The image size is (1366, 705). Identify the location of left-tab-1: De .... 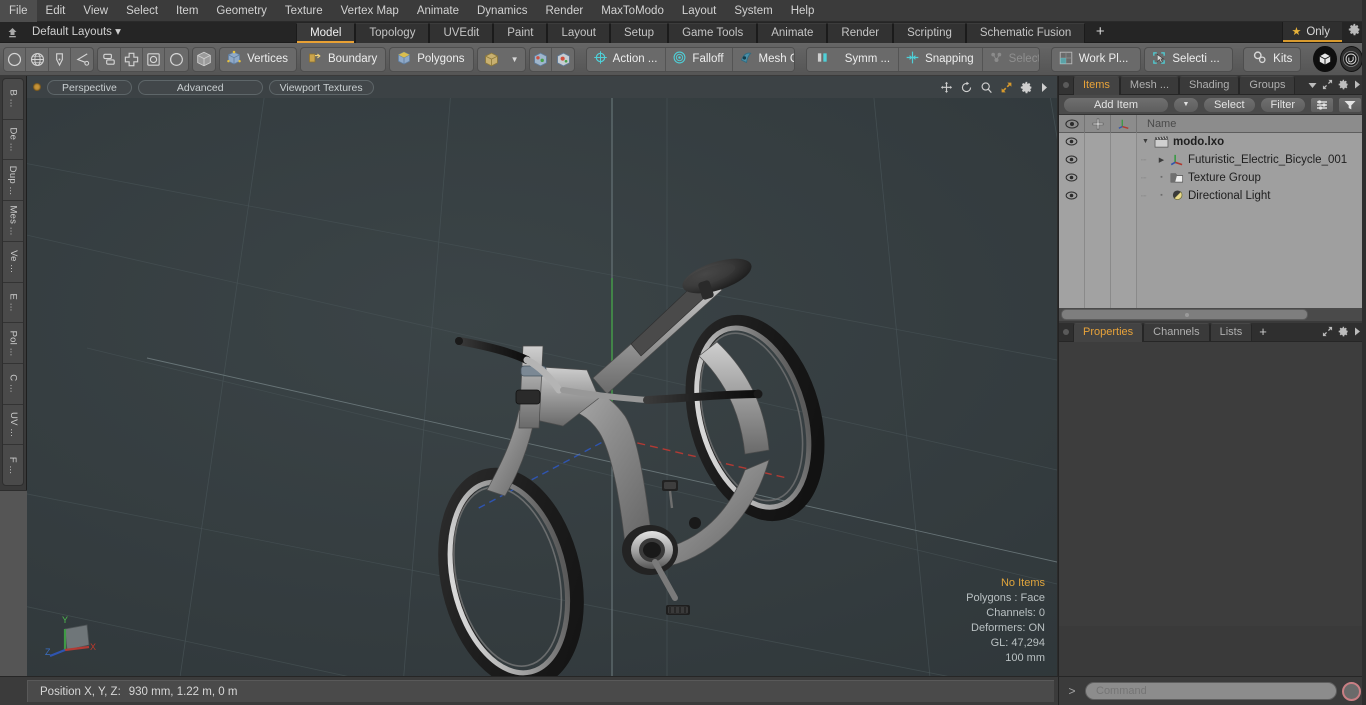
(13, 140).